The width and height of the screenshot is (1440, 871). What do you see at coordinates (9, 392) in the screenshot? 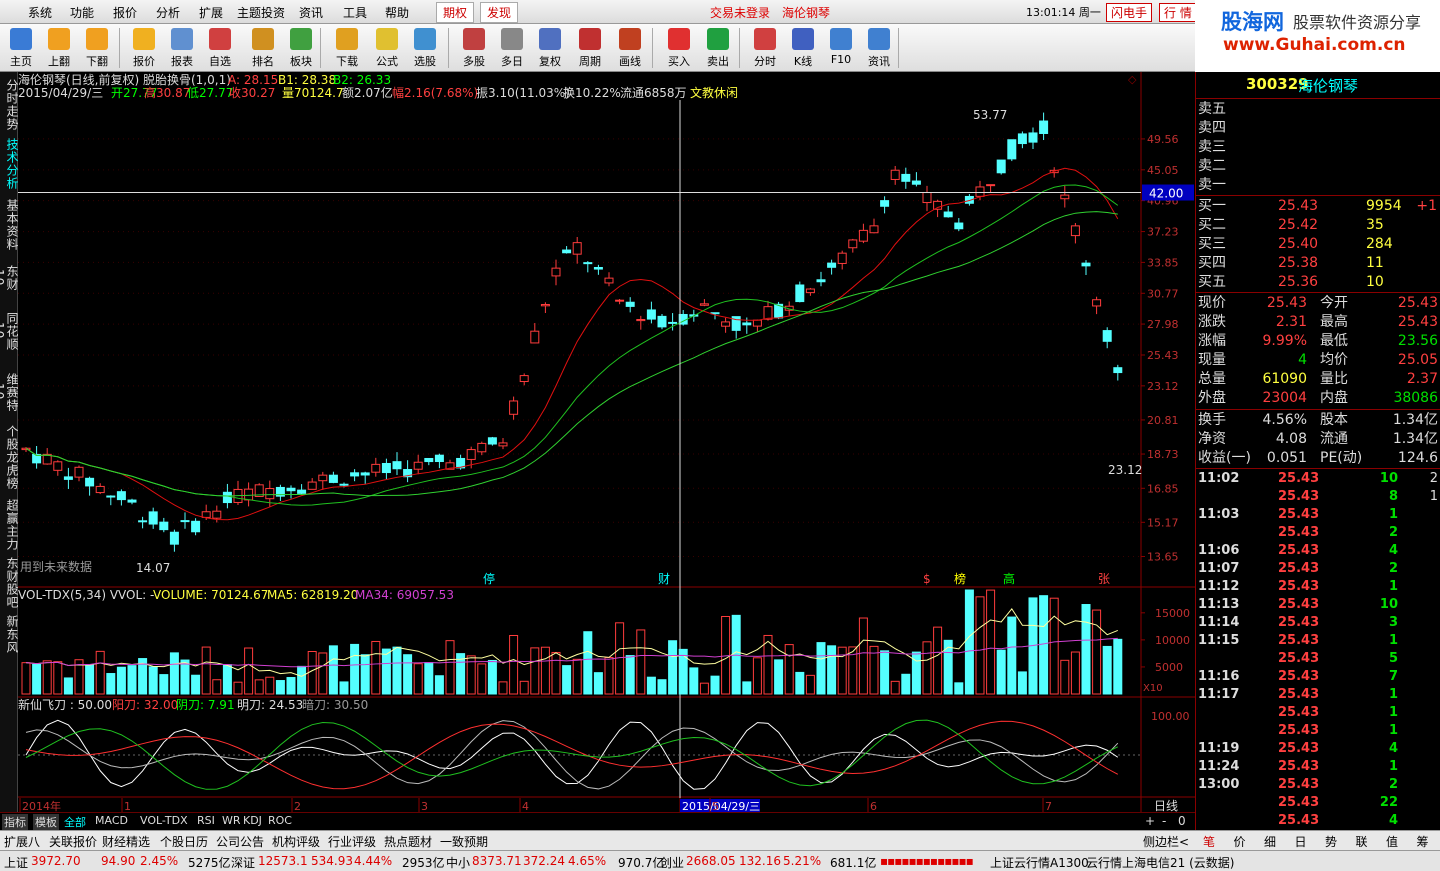
I see `nav-weisaite: 维赛特10` at bounding box center [9, 392].